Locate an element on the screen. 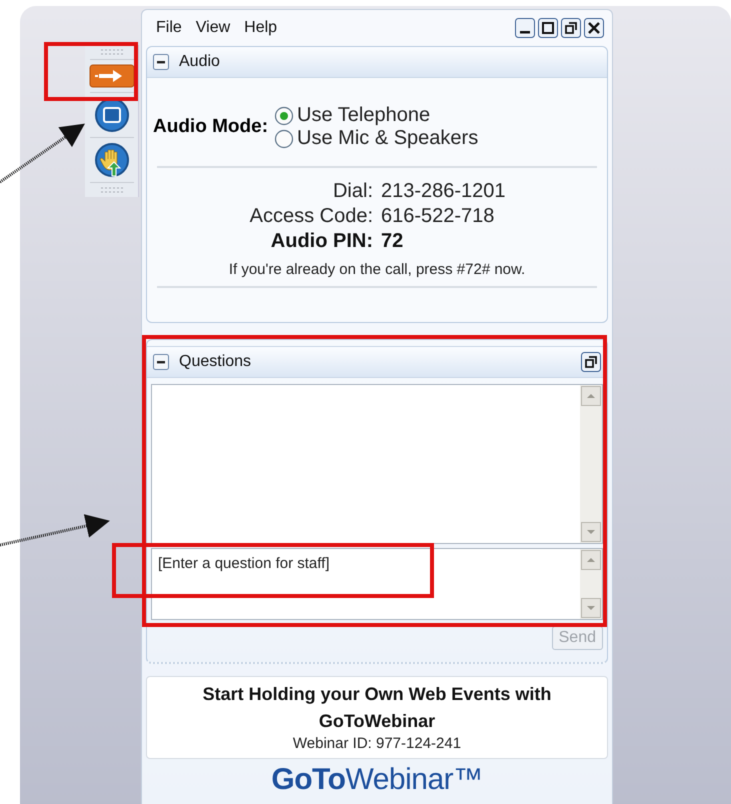 Image resolution: width=731 pixels, height=804 pixels. minimize-icon is located at coordinates (525, 28).